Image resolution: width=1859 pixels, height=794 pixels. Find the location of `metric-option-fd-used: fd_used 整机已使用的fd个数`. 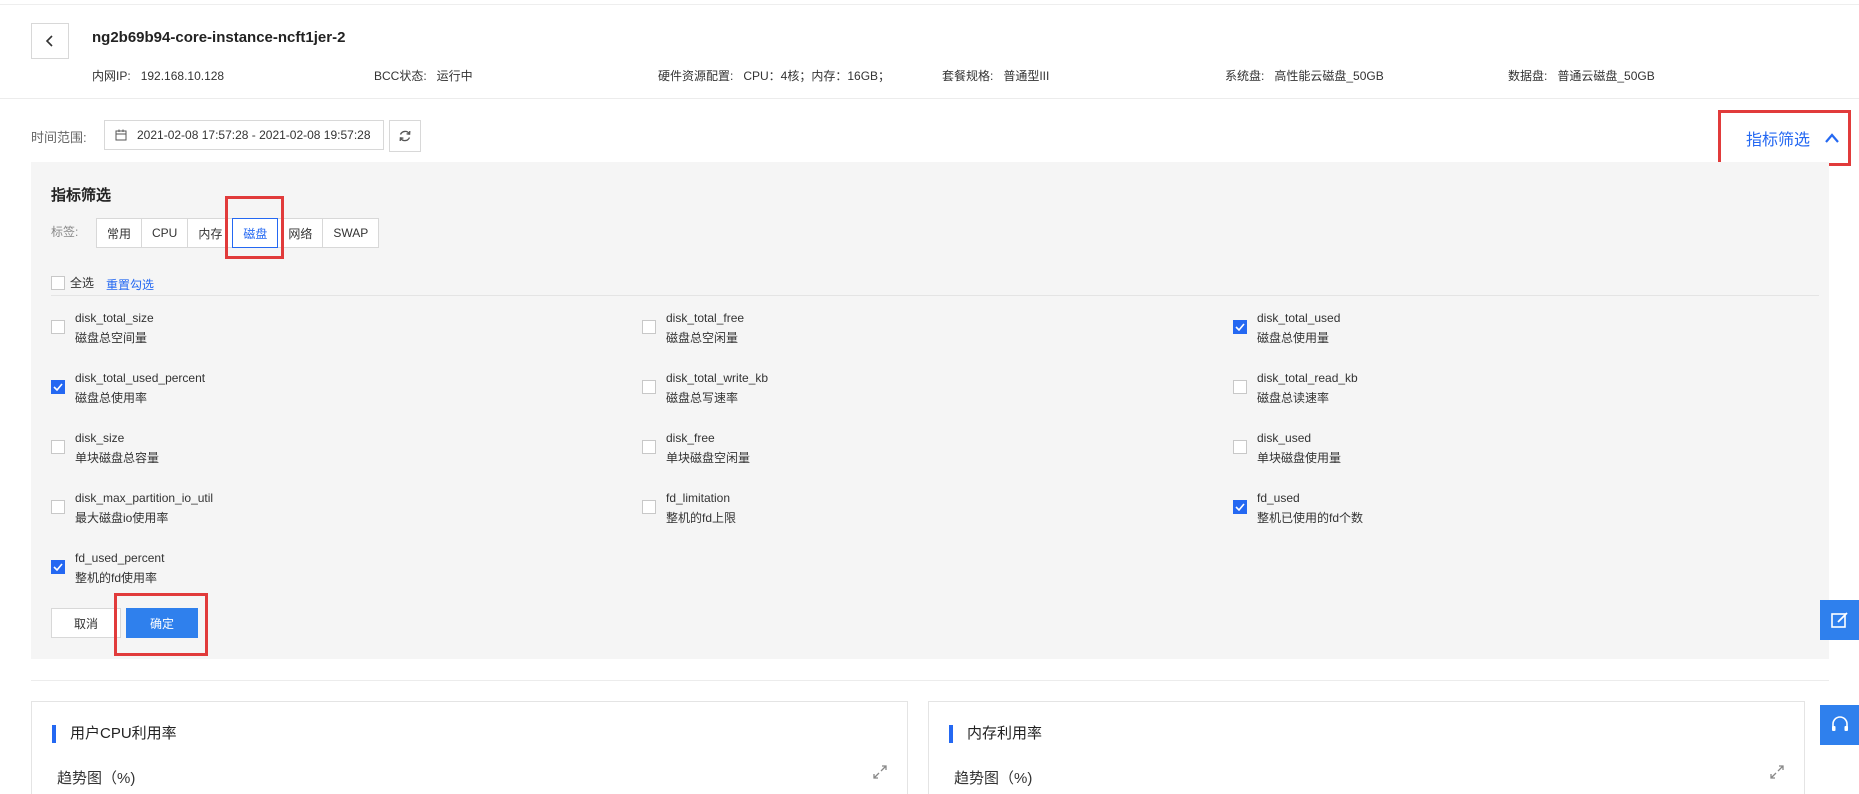

metric-option-fd-used: fd_used 整机已使用的fd个数 is located at coordinates (1298, 508).